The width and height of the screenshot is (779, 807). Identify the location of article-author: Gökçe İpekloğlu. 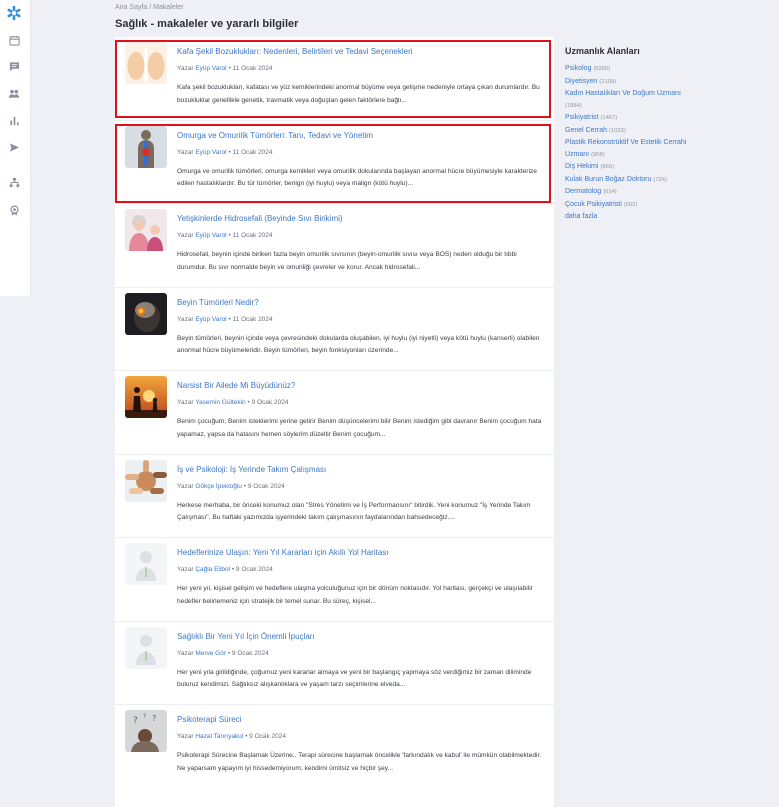
(218, 486).